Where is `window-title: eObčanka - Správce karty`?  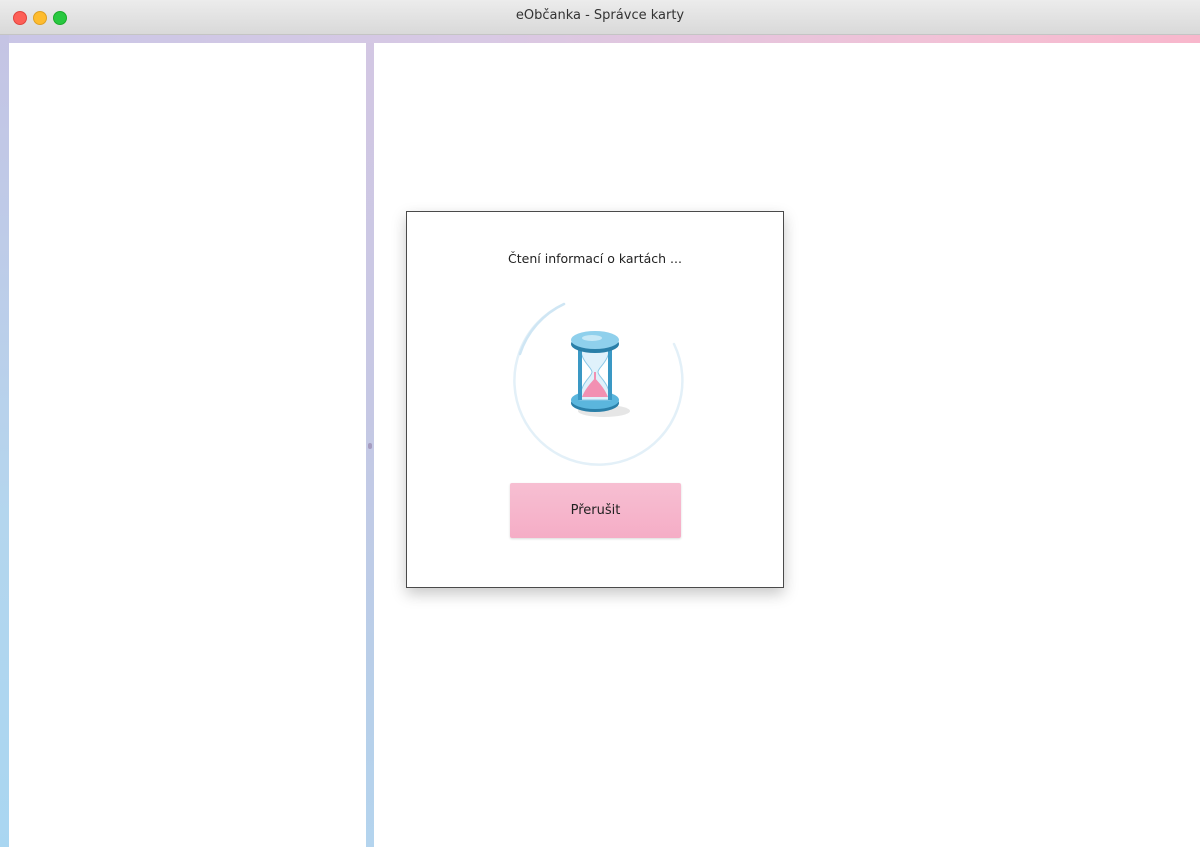 window-title: eObčanka - Správce karty is located at coordinates (600, 15).